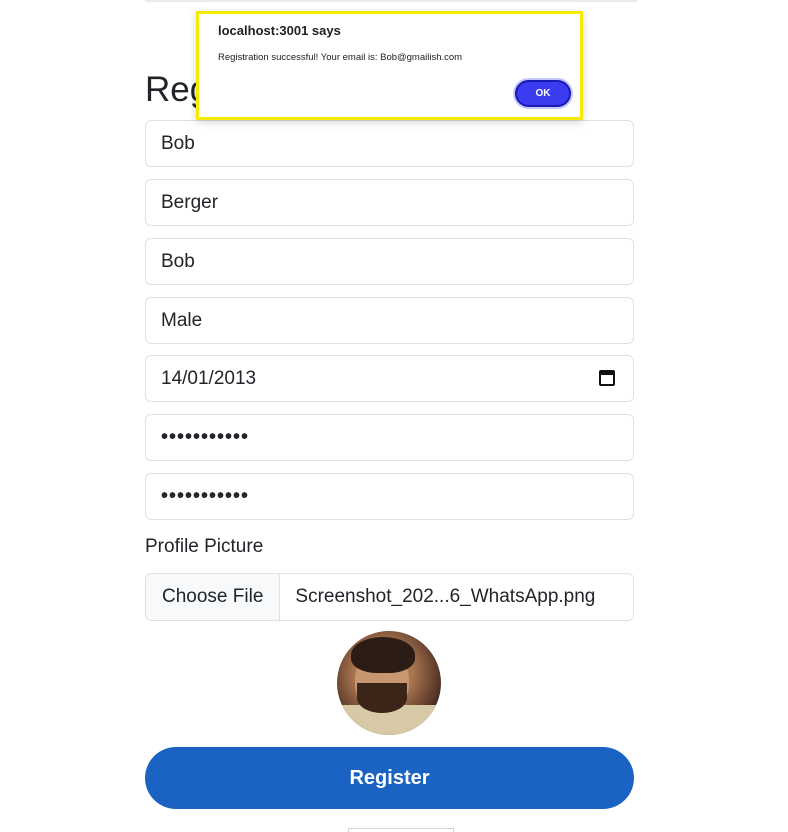 The width and height of the screenshot is (788, 832). I want to click on confirm-password-input: •••••••••••, so click(389, 496).